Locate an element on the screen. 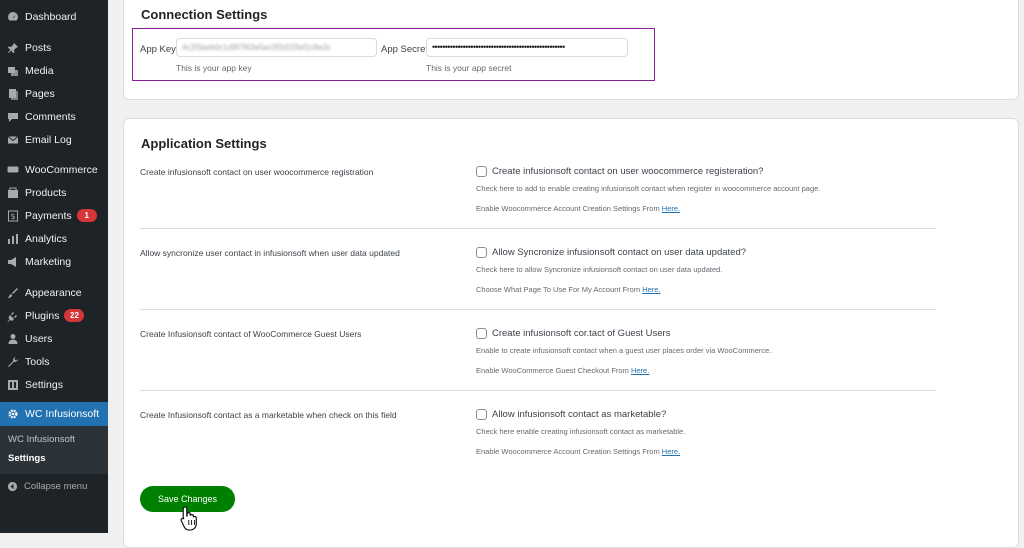 The width and height of the screenshot is (1024, 548). app-key-label: App Key is located at coordinates (158, 49).